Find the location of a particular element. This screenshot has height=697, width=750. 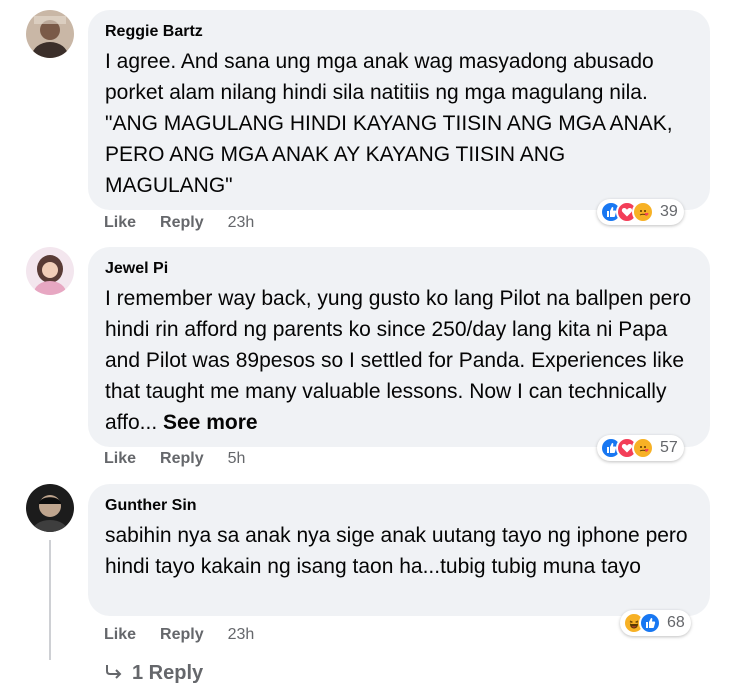

view-replies-link: 1 Reply is located at coordinates (153, 673).